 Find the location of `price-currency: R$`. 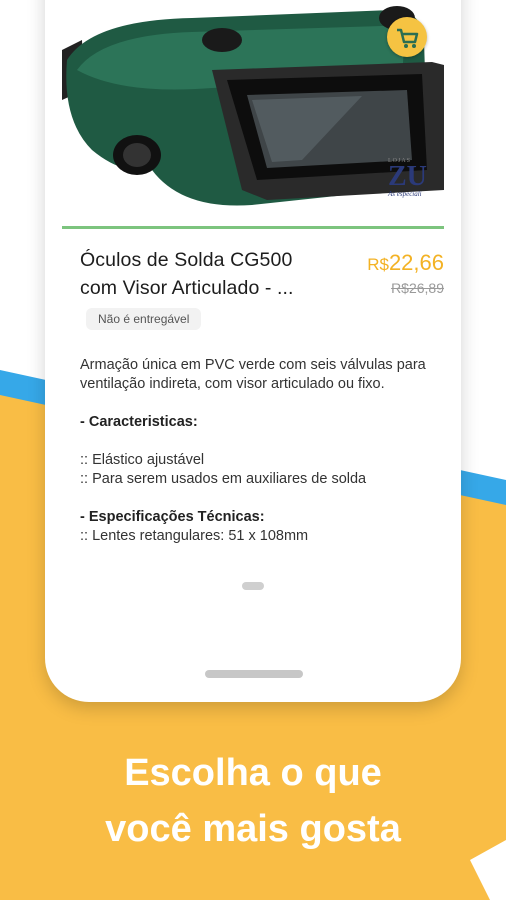

price-currency: R$ is located at coordinates (378, 264).